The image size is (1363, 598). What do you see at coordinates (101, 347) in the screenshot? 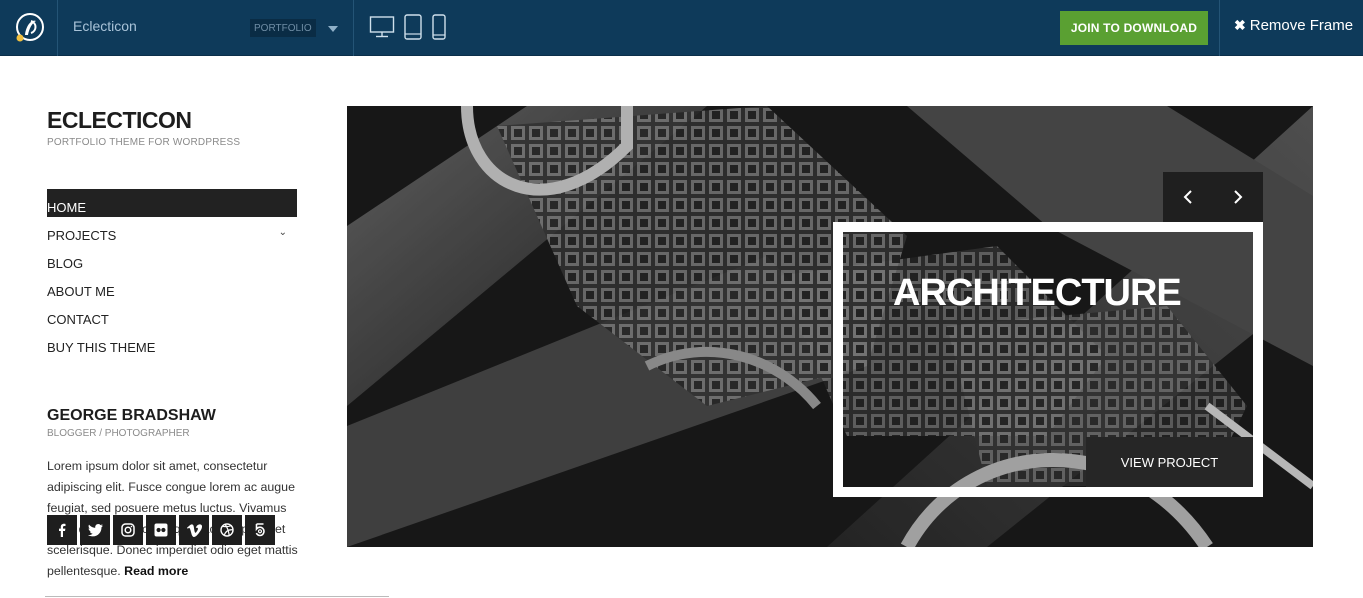
I see `nav-label: BUY THIS THEME` at bounding box center [101, 347].